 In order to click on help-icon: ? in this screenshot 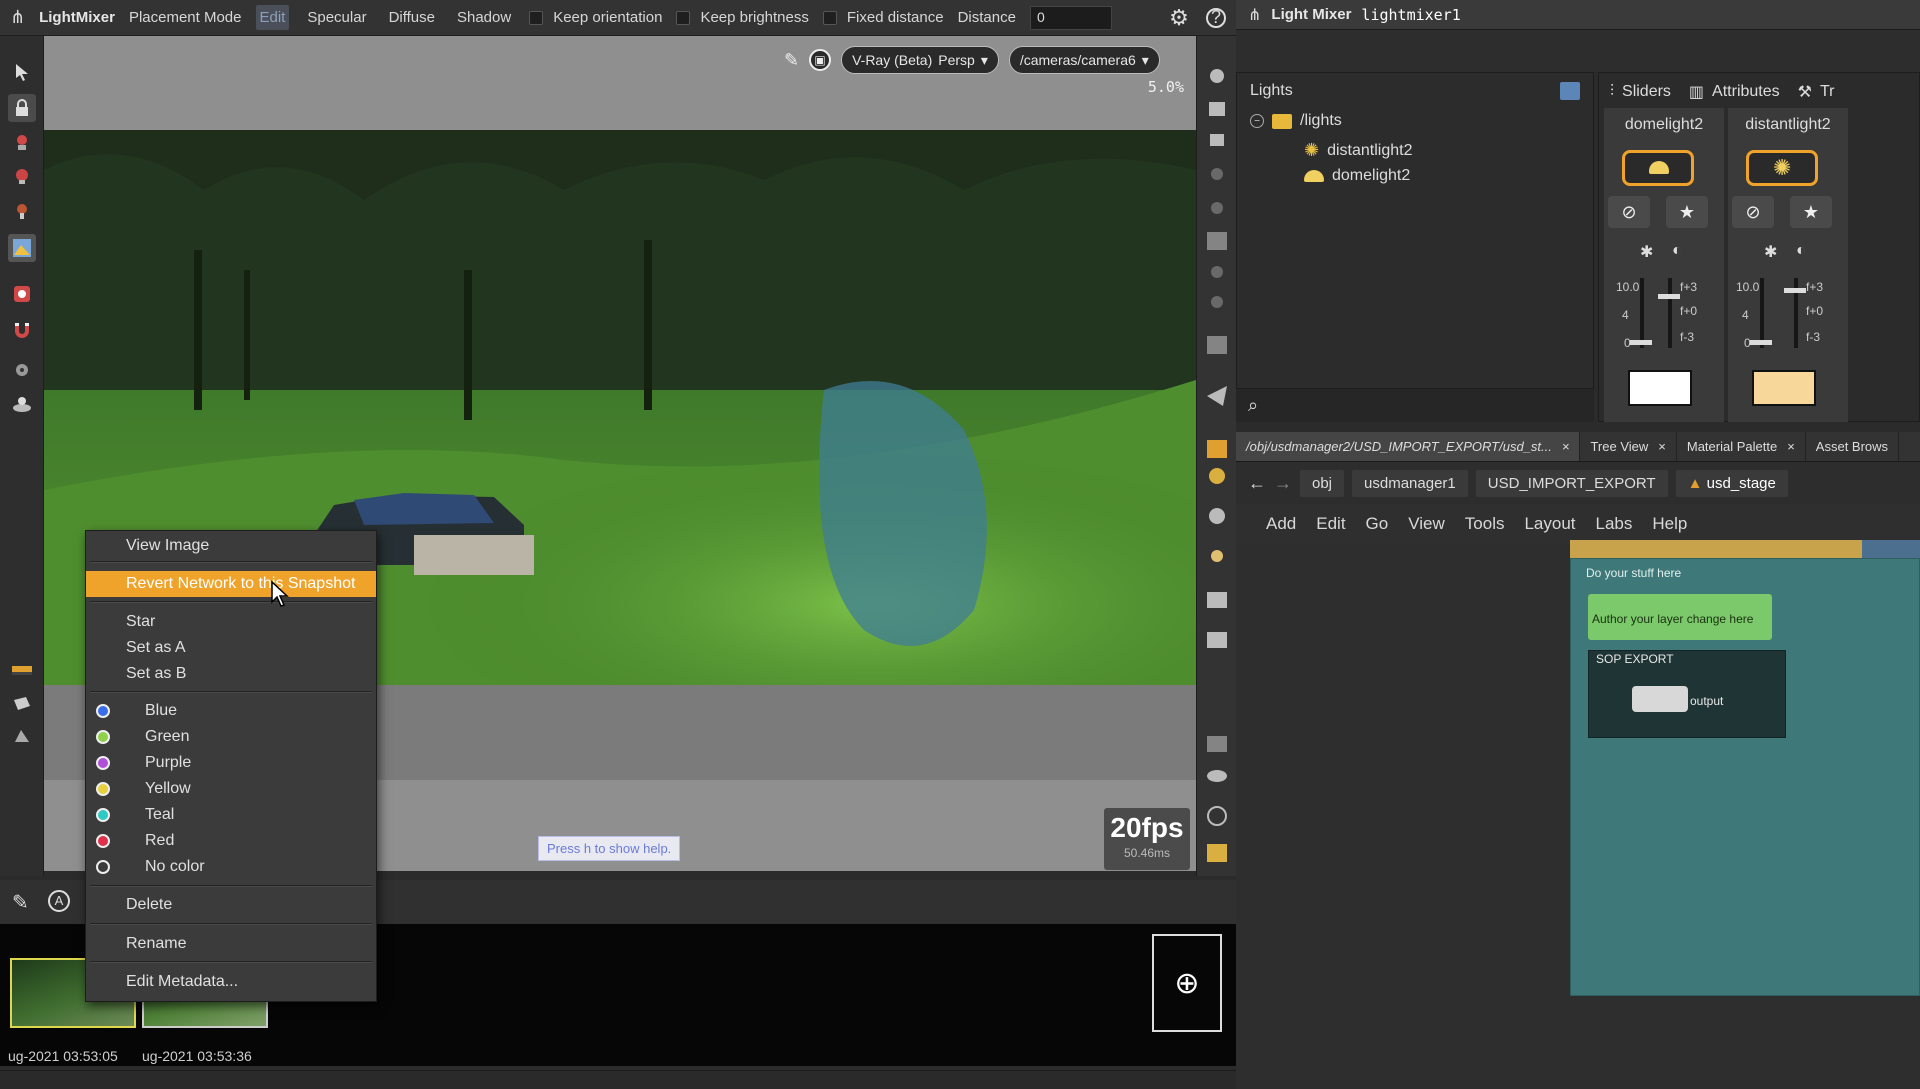, I will do `click(1216, 17)`.